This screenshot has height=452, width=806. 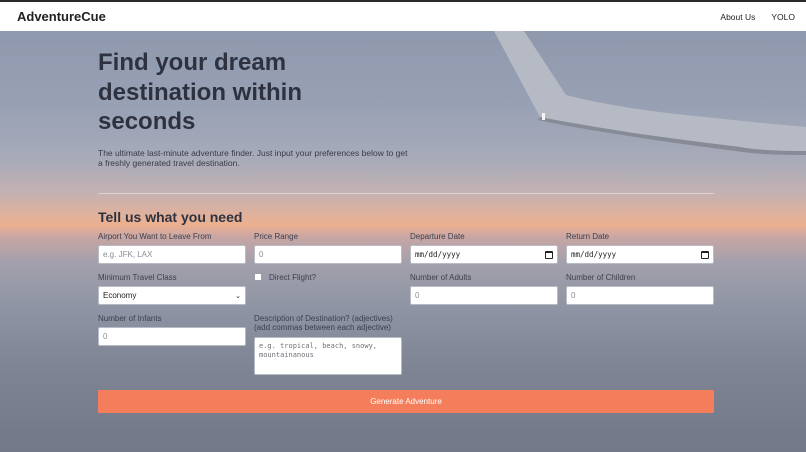 I want to click on children-label: Number of Children, so click(x=601, y=277).